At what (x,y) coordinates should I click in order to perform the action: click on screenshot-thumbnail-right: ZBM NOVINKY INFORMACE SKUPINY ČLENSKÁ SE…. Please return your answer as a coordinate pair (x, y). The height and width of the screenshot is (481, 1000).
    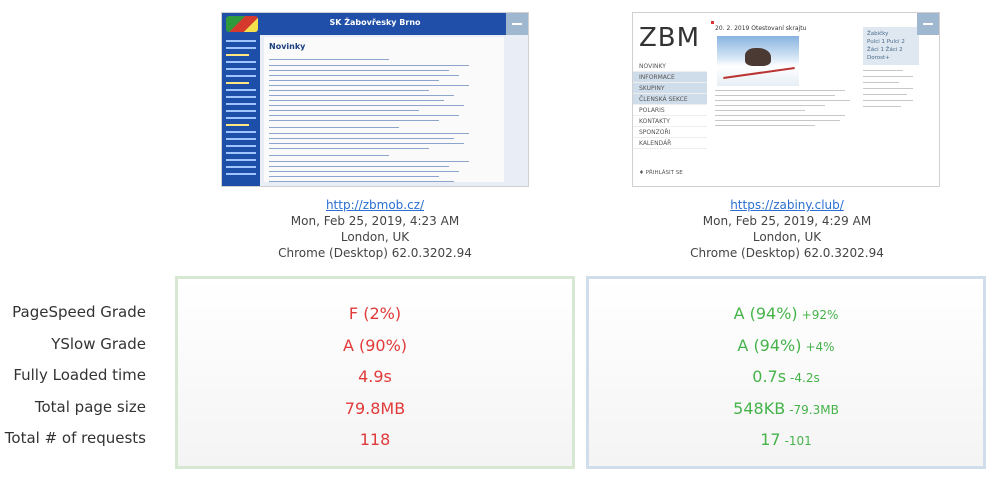
    Looking at the image, I should click on (786, 99).